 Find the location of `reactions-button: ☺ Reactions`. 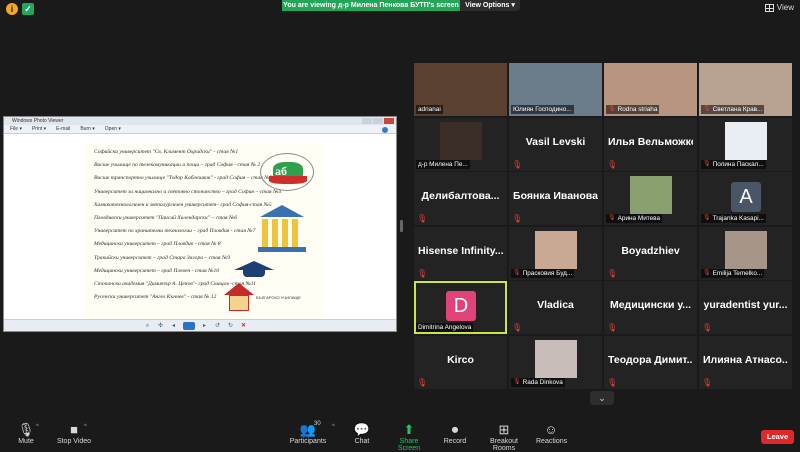

reactions-button: ☺ Reactions is located at coordinates (551, 433).